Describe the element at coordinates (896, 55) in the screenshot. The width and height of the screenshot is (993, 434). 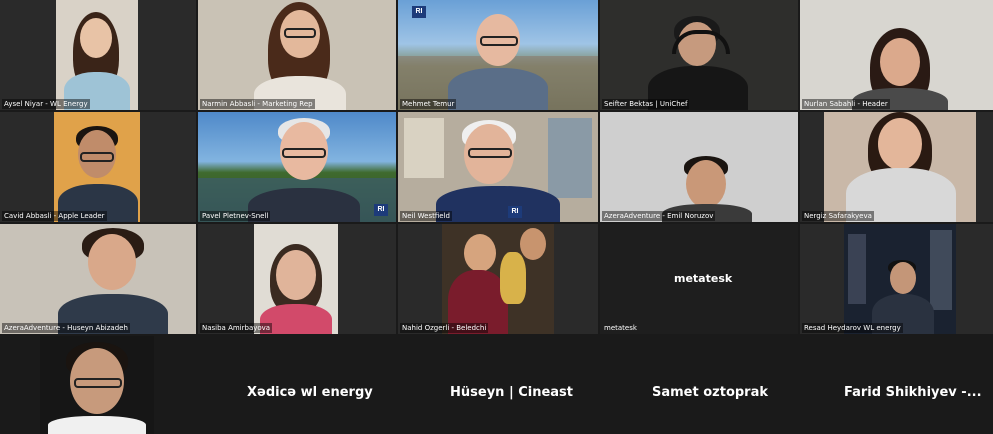
I see `video-tile: Nurlan Sabahli - Header` at that location.